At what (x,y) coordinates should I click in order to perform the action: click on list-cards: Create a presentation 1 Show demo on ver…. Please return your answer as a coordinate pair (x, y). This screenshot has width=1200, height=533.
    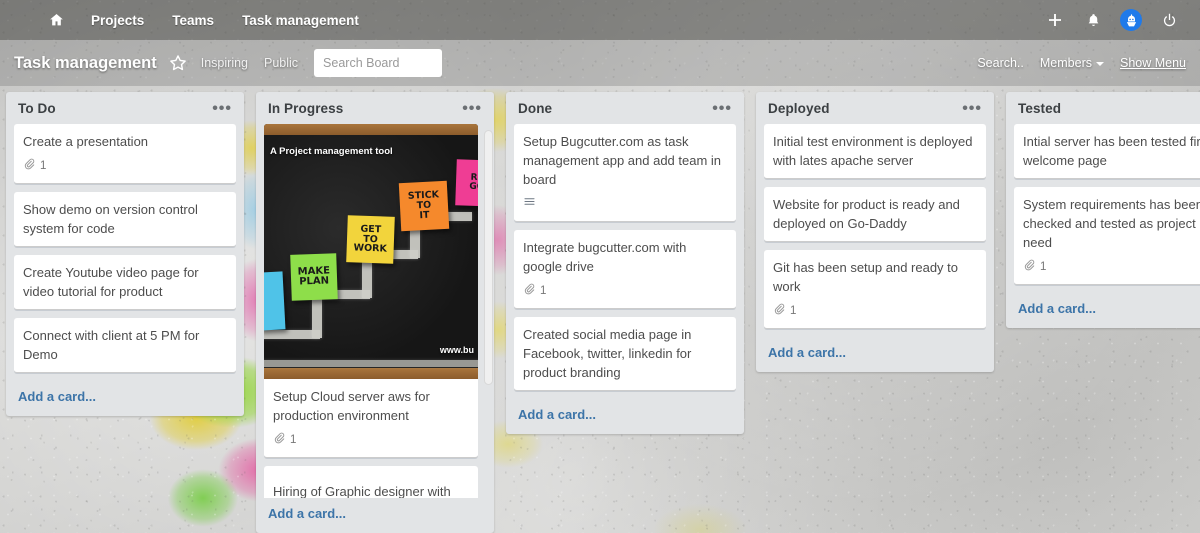
    Looking at the image, I should click on (125, 252).